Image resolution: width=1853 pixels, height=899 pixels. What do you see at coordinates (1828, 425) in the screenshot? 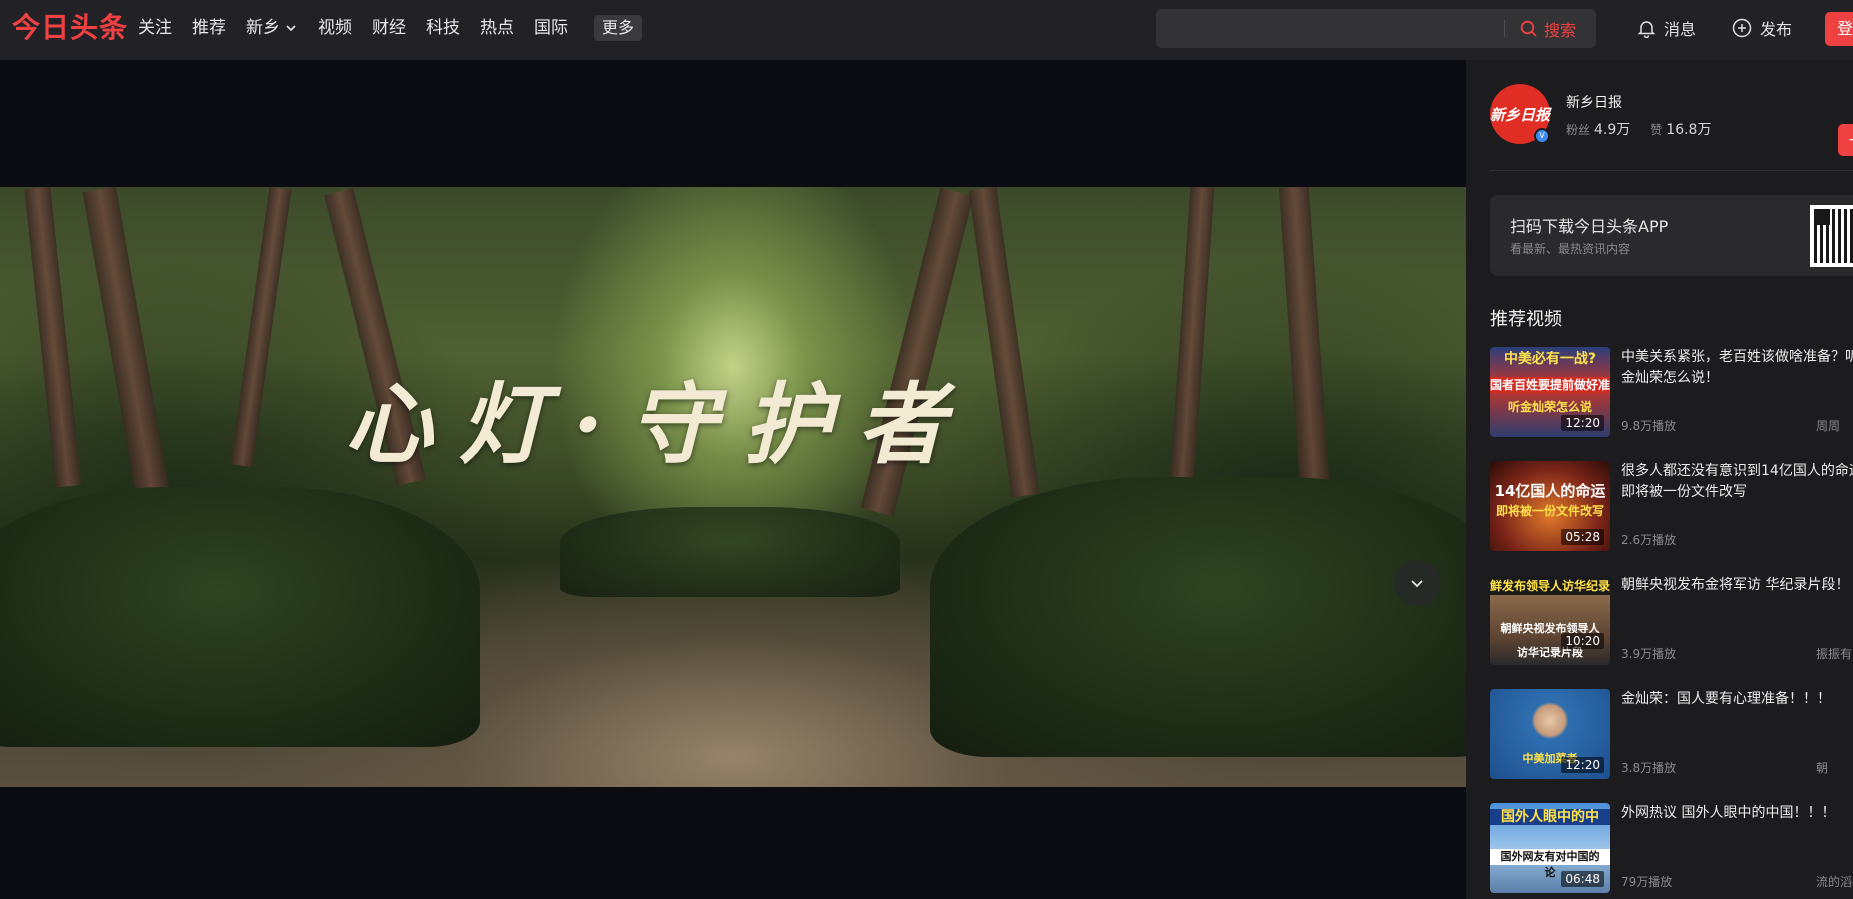
I see `recommend-author: 周周` at bounding box center [1828, 425].